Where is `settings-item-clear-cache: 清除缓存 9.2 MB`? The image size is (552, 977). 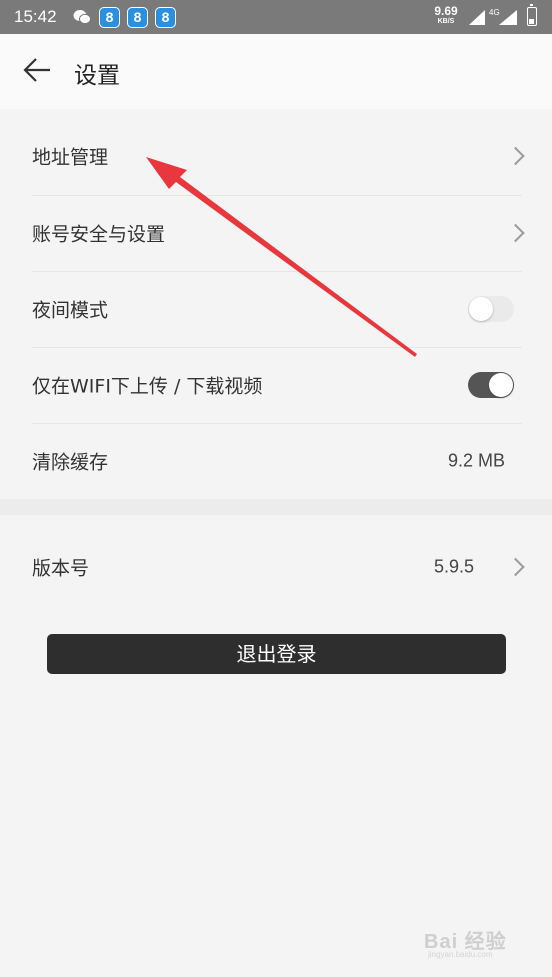 settings-item-clear-cache: 清除缓存 9.2 MB is located at coordinates (276, 461).